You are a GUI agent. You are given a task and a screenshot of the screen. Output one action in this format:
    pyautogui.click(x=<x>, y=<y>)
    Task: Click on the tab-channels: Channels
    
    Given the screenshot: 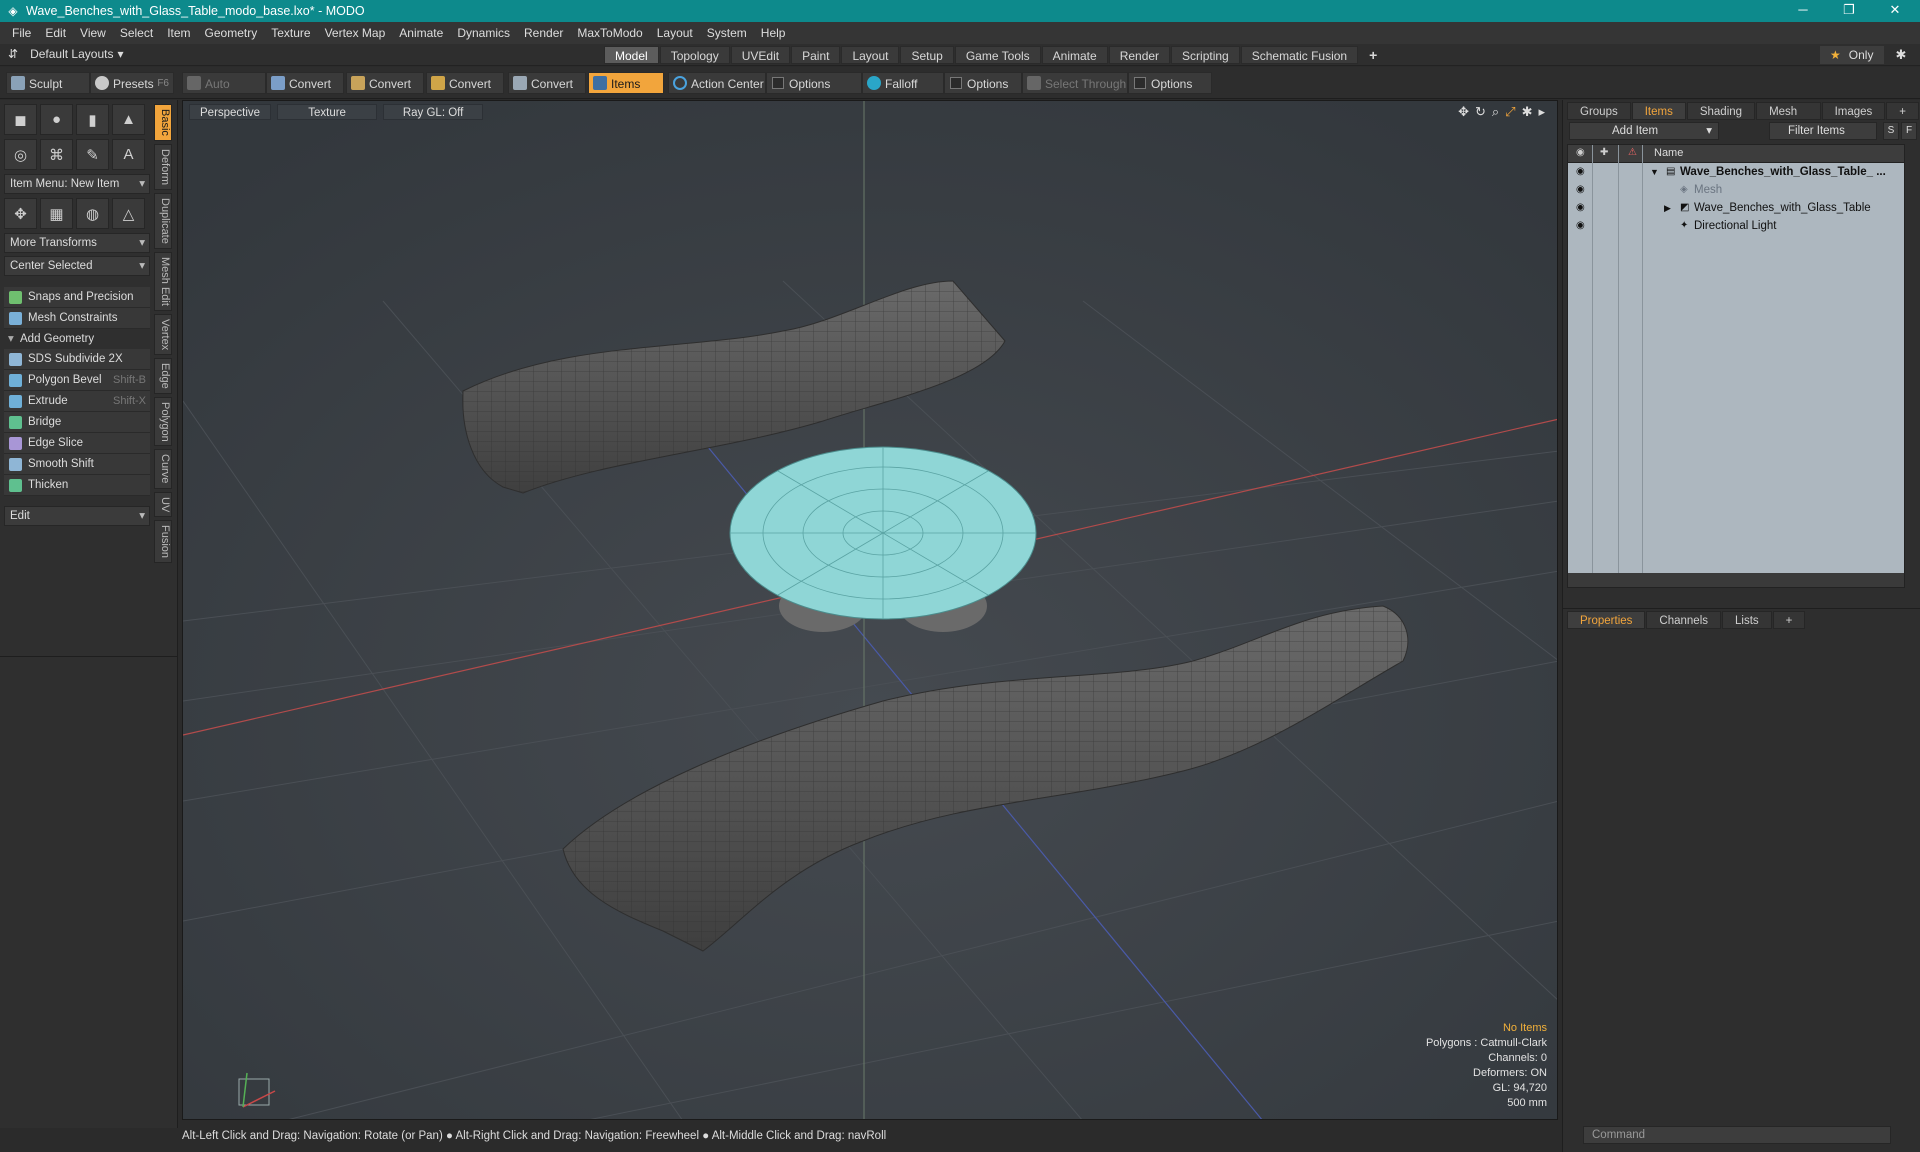 What is the action you would take?
    pyautogui.click(x=1684, y=620)
    